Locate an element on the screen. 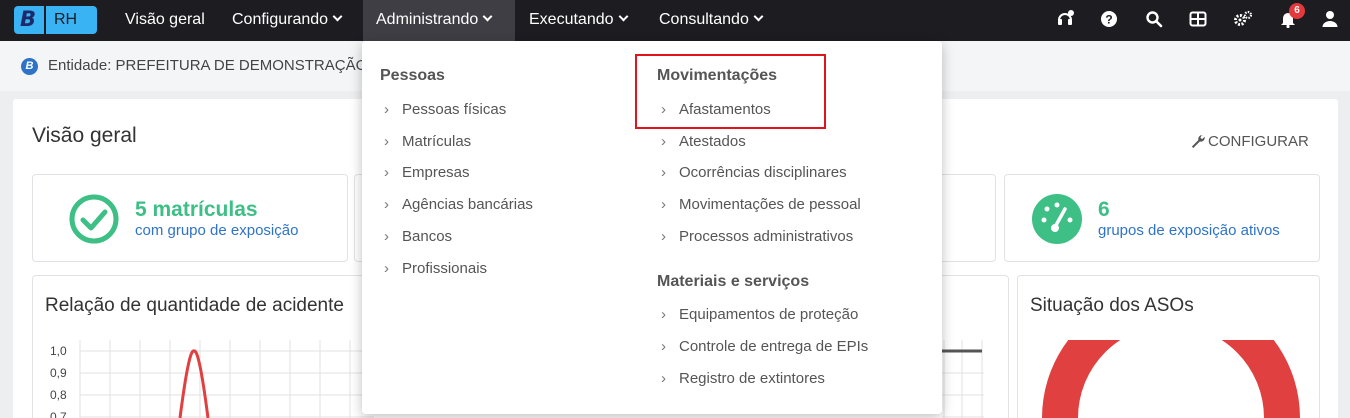 The height and width of the screenshot is (418, 1350). menu-item-processos-administrativos: Processos administrativos is located at coordinates (755, 236).